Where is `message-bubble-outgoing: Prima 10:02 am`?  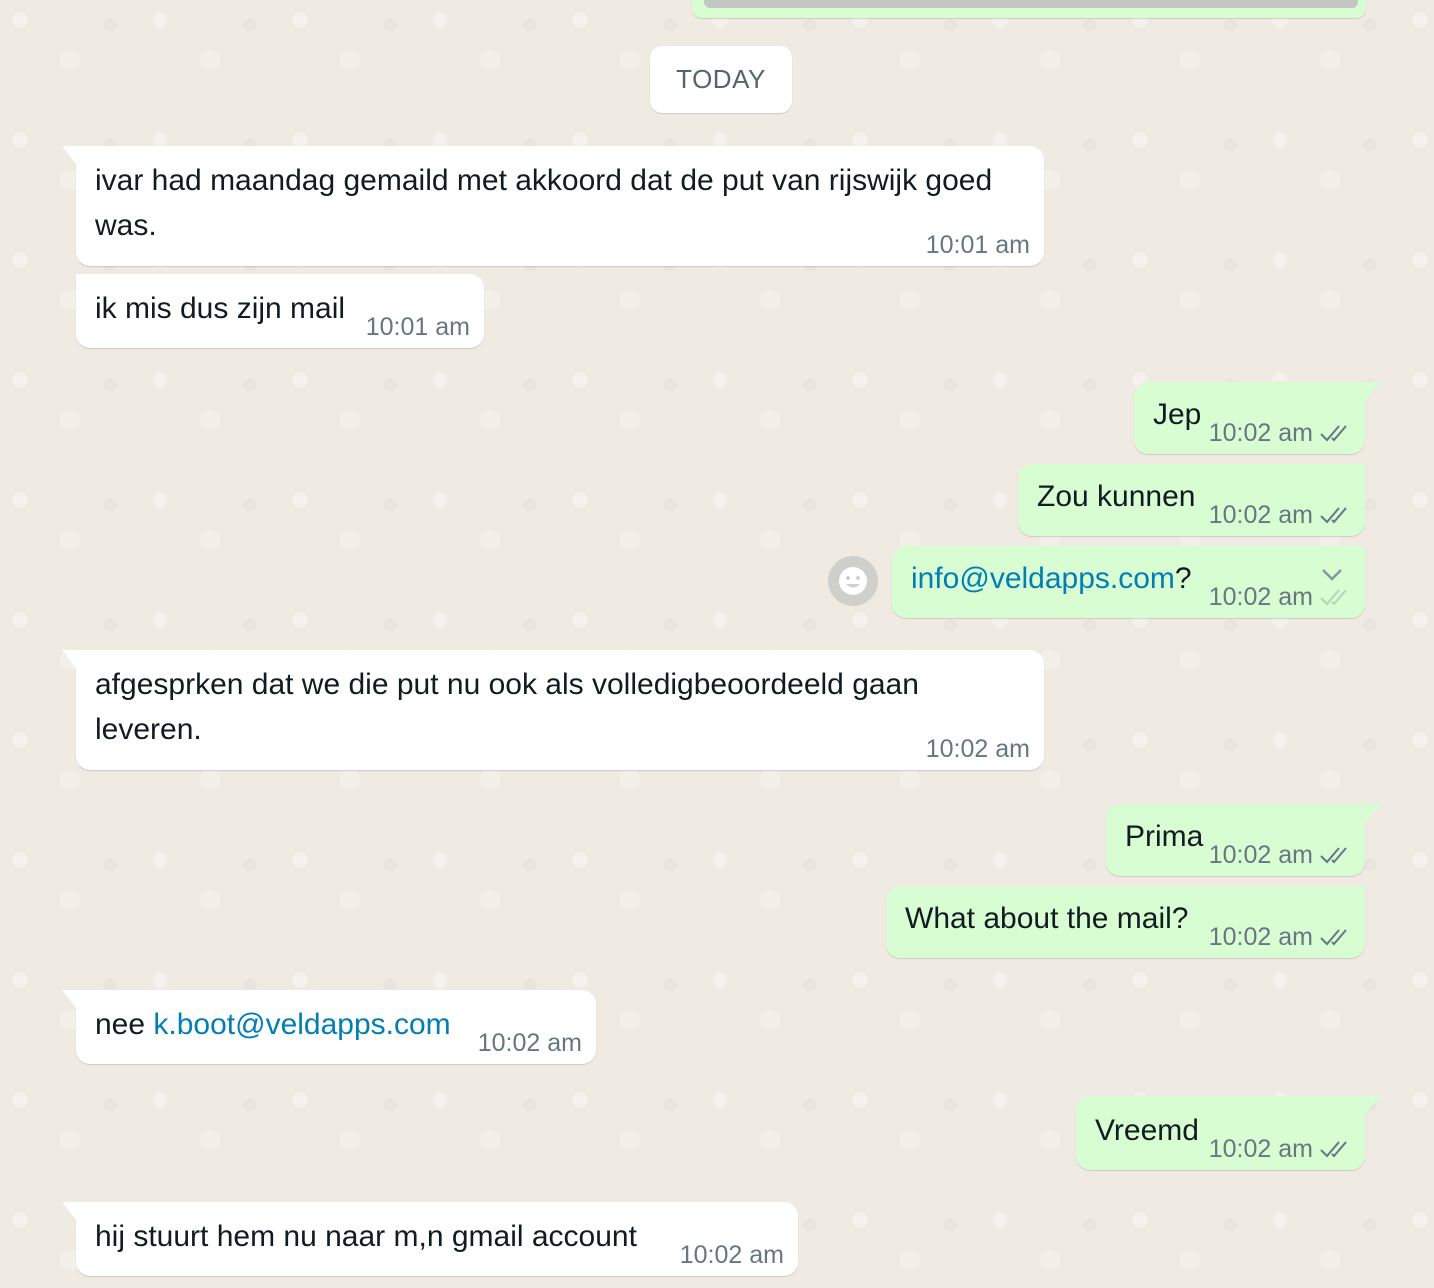 message-bubble-outgoing: Prima 10:02 am is located at coordinates (1243, 840).